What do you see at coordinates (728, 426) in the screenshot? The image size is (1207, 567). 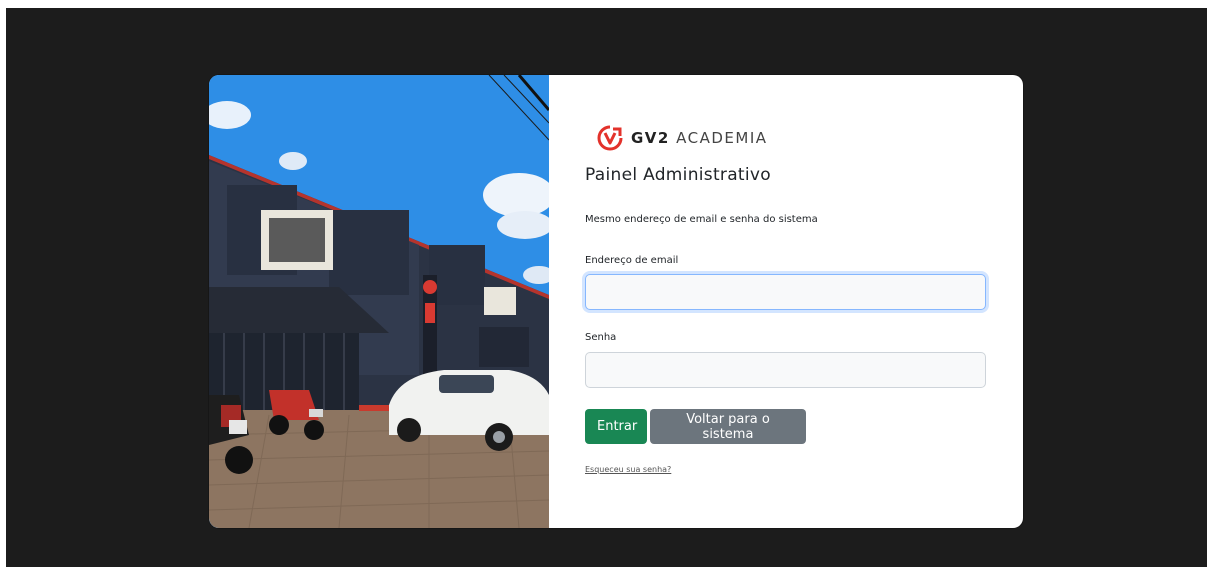 I see `back-to-system-button: Voltar para o sistema` at bounding box center [728, 426].